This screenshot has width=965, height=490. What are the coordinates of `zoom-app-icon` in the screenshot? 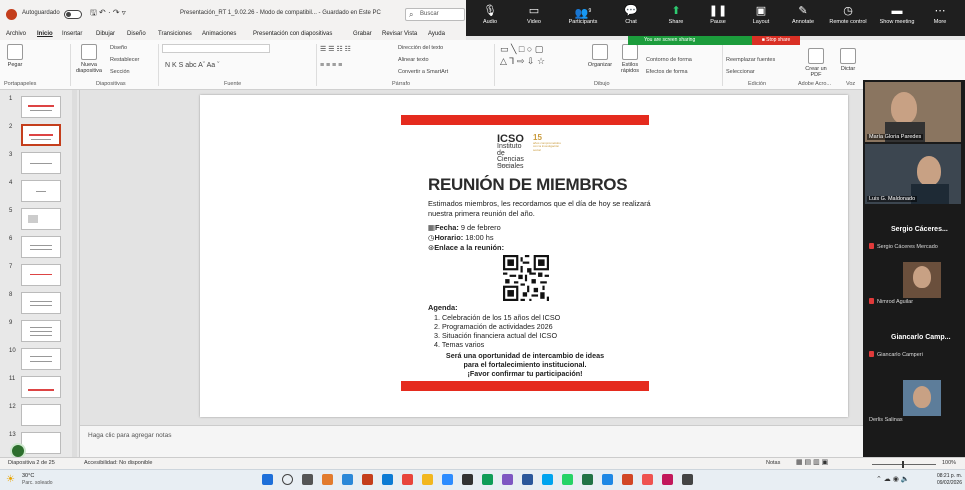 It's located at (447, 479).